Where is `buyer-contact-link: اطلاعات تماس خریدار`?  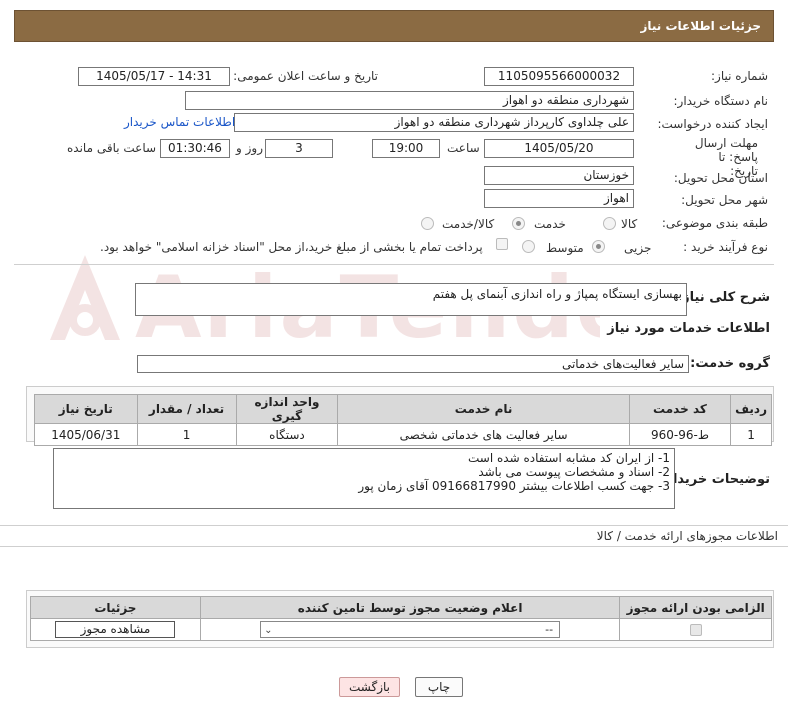 buyer-contact-link: اطلاعات تماس خریدار is located at coordinates (179, 122).